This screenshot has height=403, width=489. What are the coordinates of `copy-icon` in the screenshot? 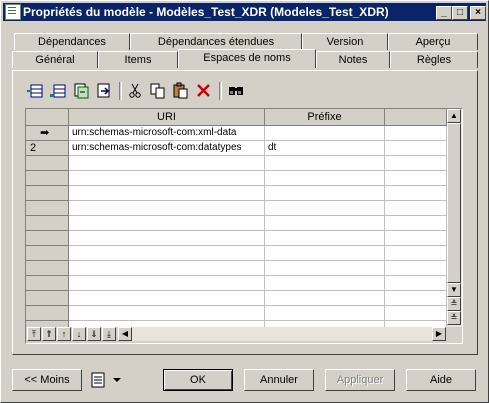 It's located at (158, 91).